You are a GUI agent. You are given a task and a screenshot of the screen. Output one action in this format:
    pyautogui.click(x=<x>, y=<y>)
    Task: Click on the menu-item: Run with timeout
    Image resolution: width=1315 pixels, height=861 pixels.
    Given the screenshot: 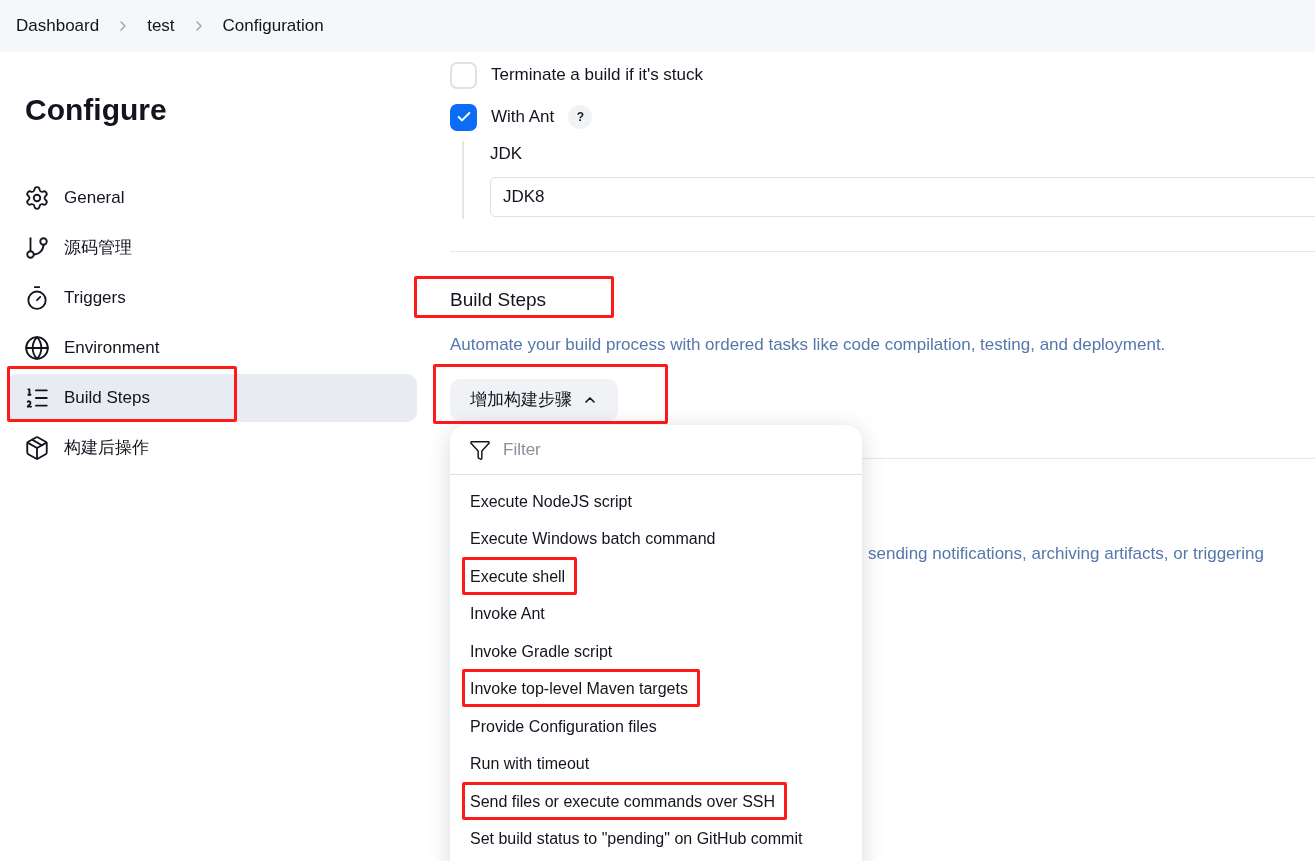 What is the action you would take?
    pyautogui.click(x=530, y=764)
    